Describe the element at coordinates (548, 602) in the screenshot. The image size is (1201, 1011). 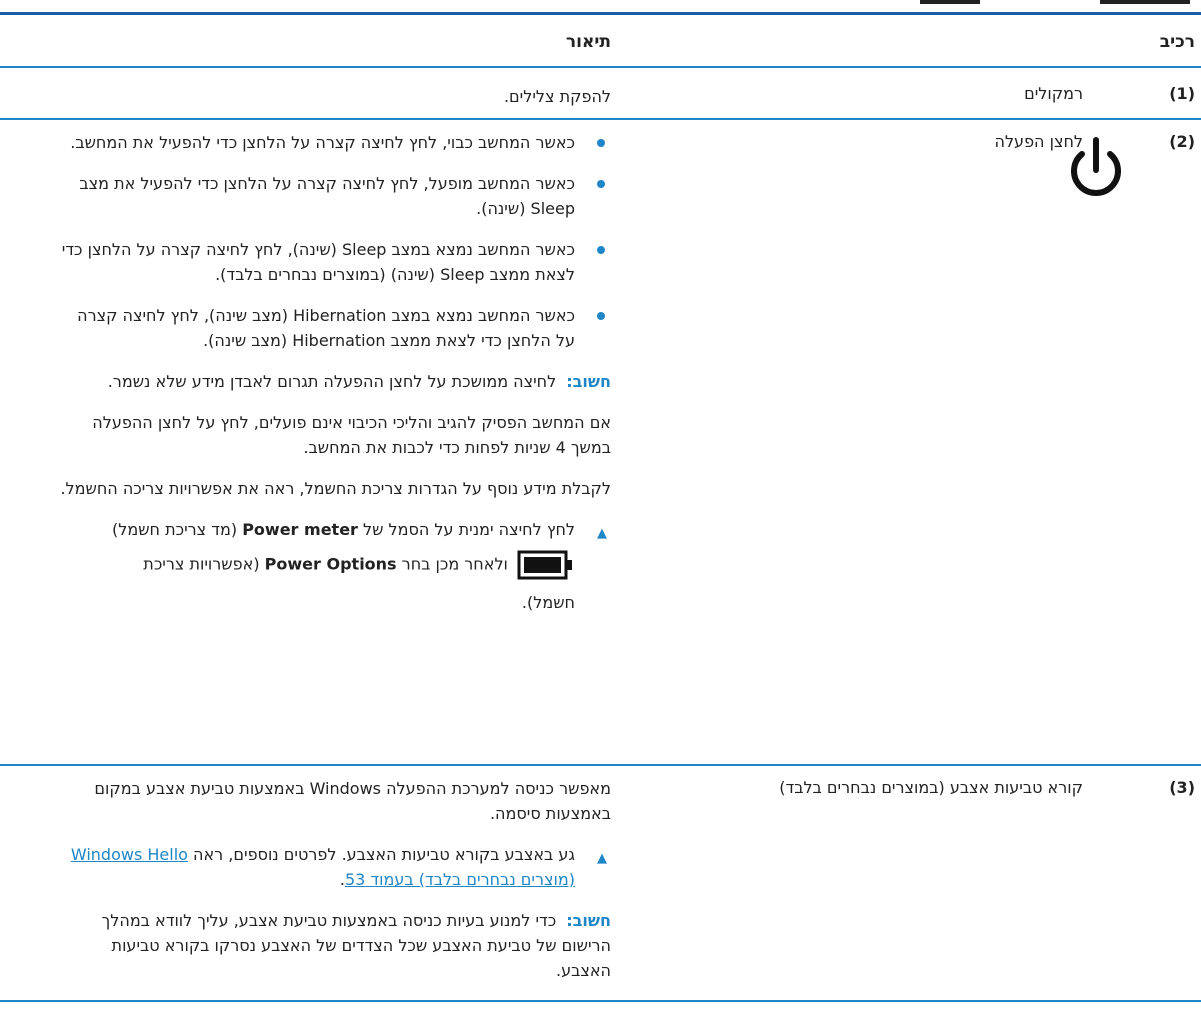
I see `step-line-end: חשמל).` at that location.